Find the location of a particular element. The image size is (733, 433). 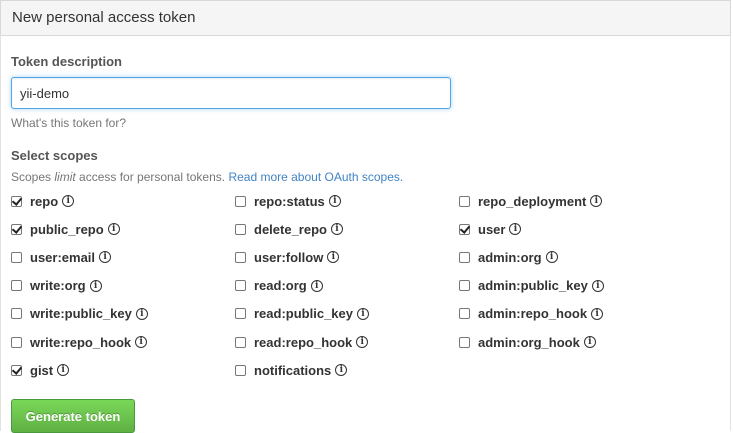

scope-option: read:repo_hook i is located at coordinates (302, 342).